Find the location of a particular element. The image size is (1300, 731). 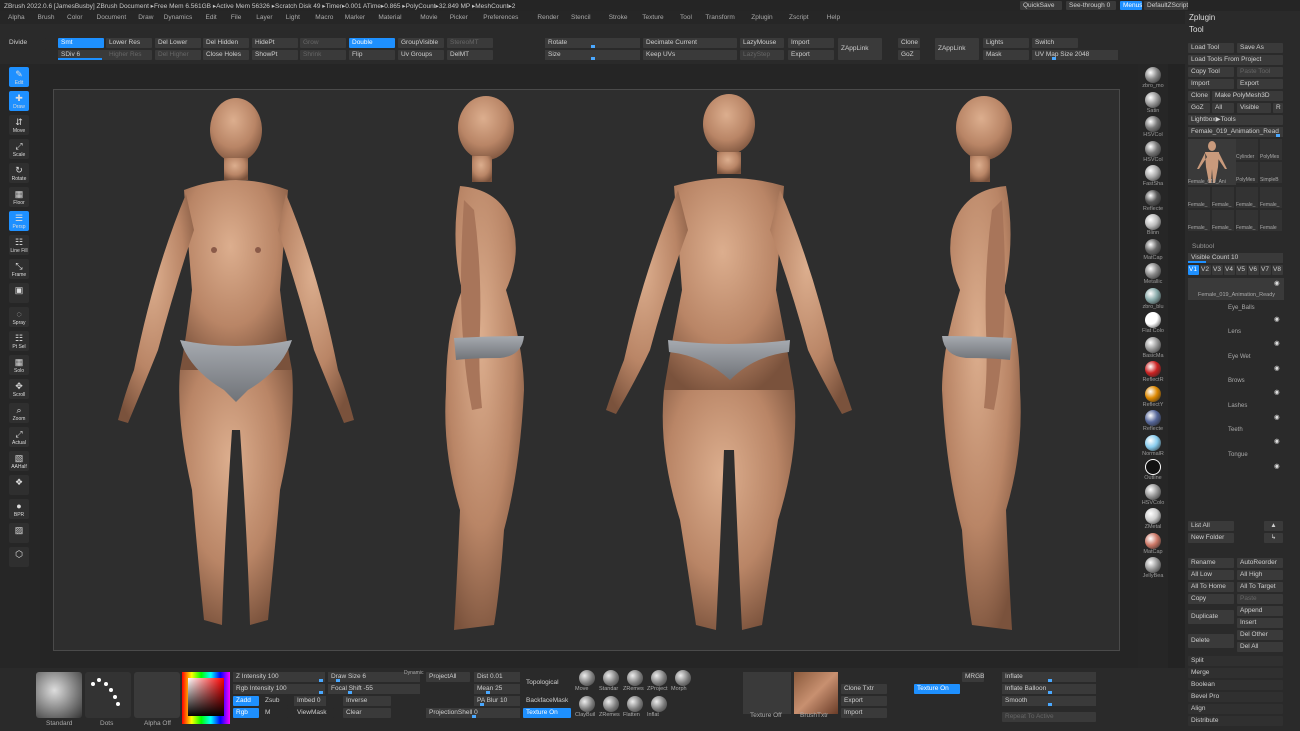

brush-texture-icon is located at coordinates (816, 693).